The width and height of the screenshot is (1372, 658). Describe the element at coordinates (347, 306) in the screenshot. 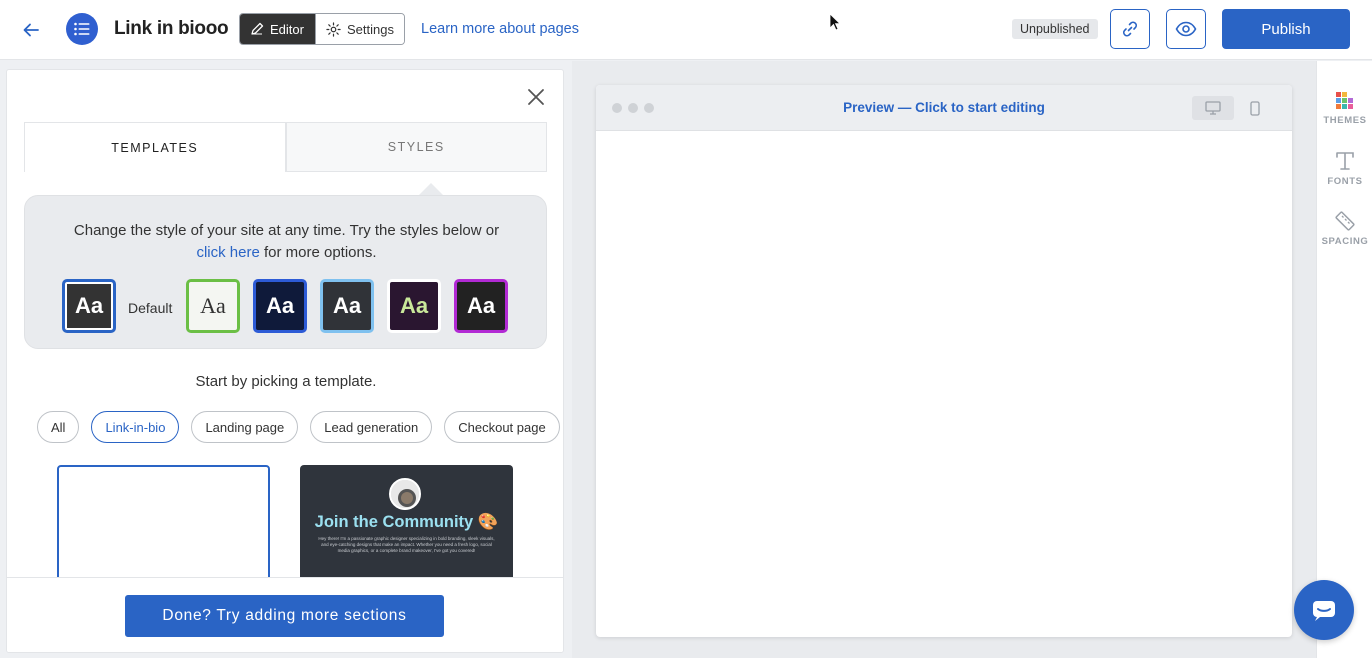

I see `style-swatch-charcoal-blue: Aa` at that location.